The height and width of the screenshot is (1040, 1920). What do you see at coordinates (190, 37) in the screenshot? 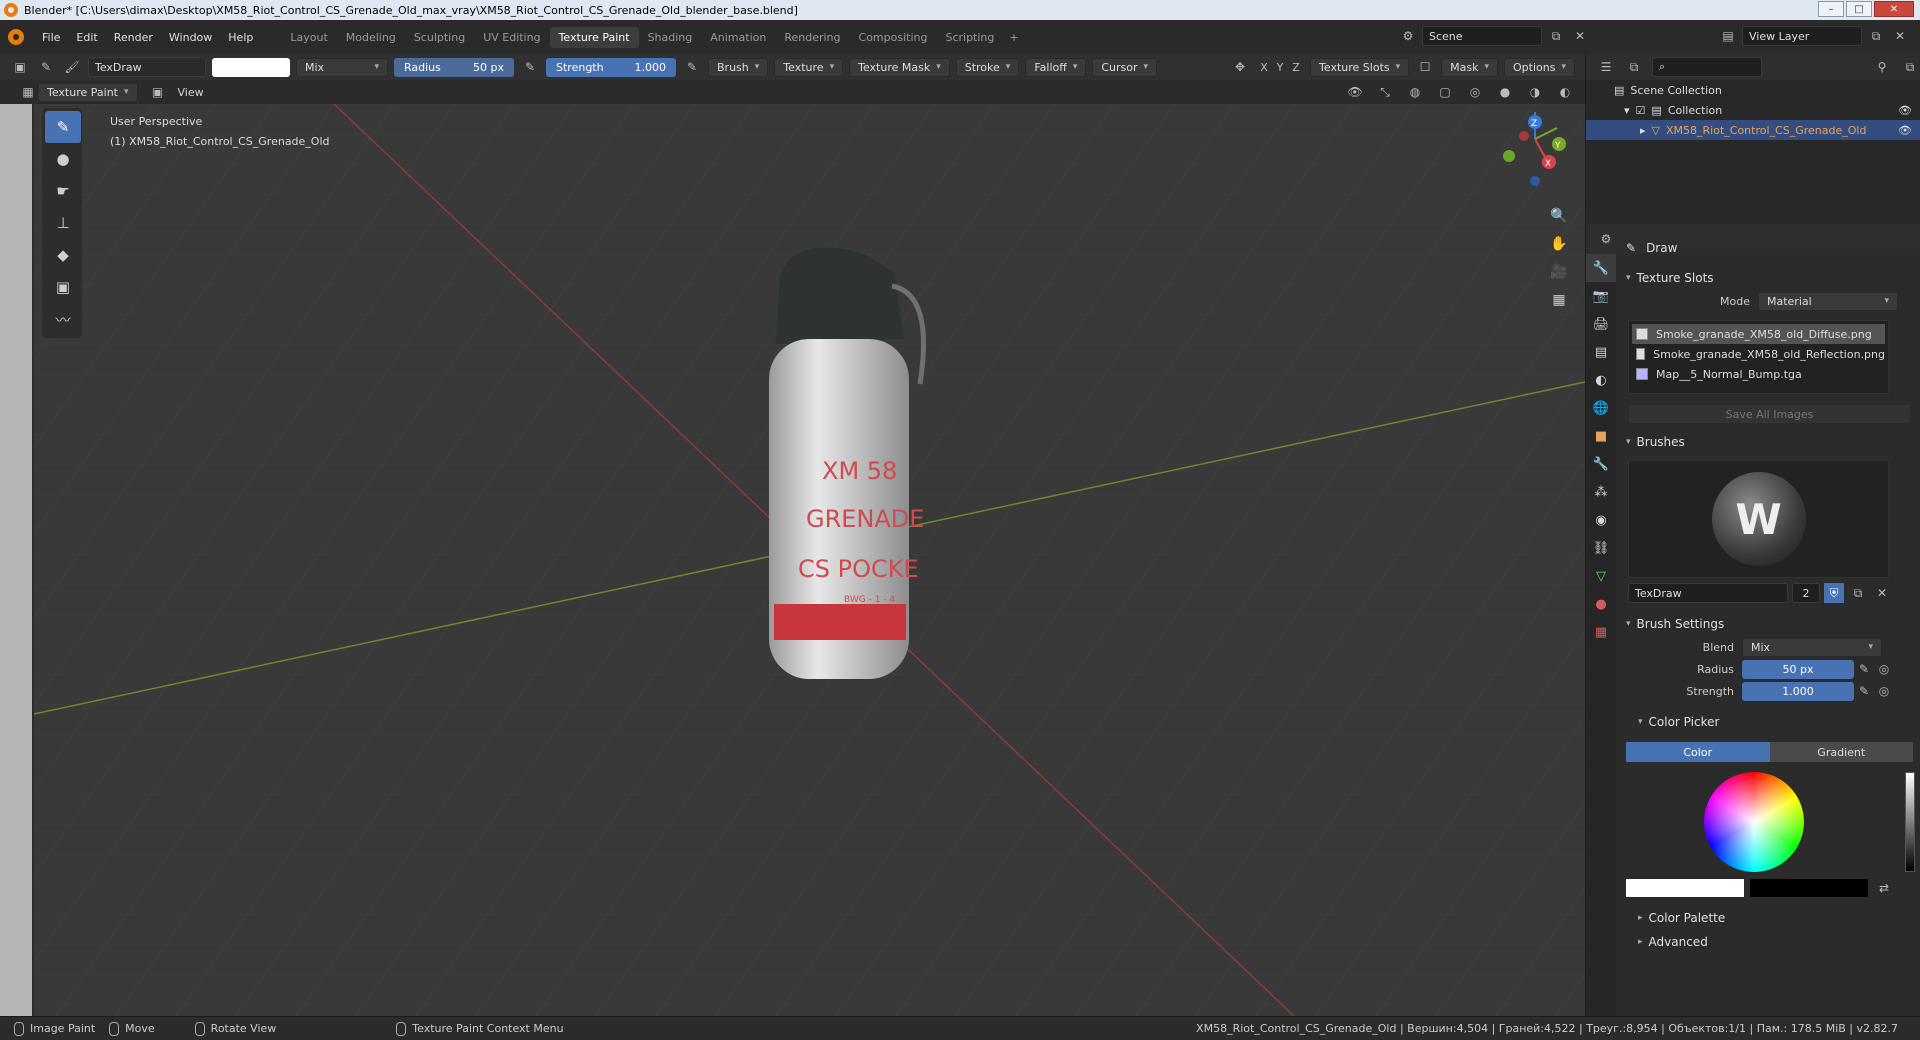
I see `menu-window: Window` at bounding box center [190, 37].